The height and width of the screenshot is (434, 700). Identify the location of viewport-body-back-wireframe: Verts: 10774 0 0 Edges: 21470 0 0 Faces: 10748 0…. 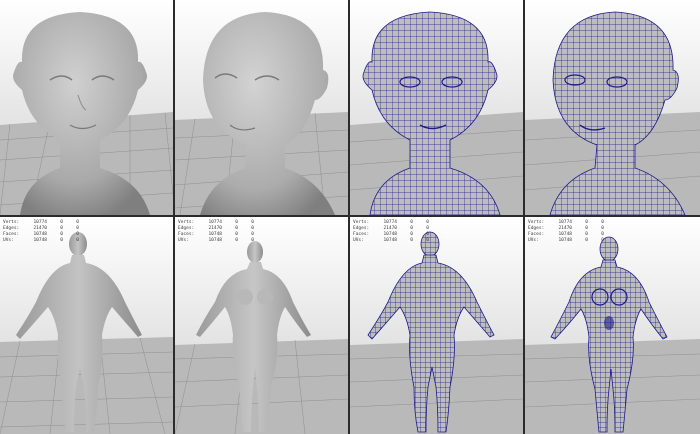
(436, 325).